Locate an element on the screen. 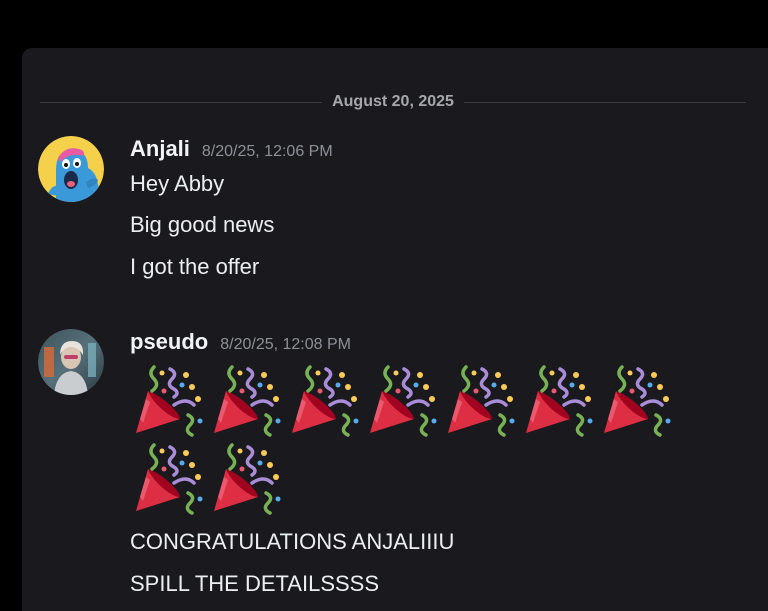 The width and height of the screenshot is (768, 611). message-text: Hey Abby is located at coordinates (177, 183).